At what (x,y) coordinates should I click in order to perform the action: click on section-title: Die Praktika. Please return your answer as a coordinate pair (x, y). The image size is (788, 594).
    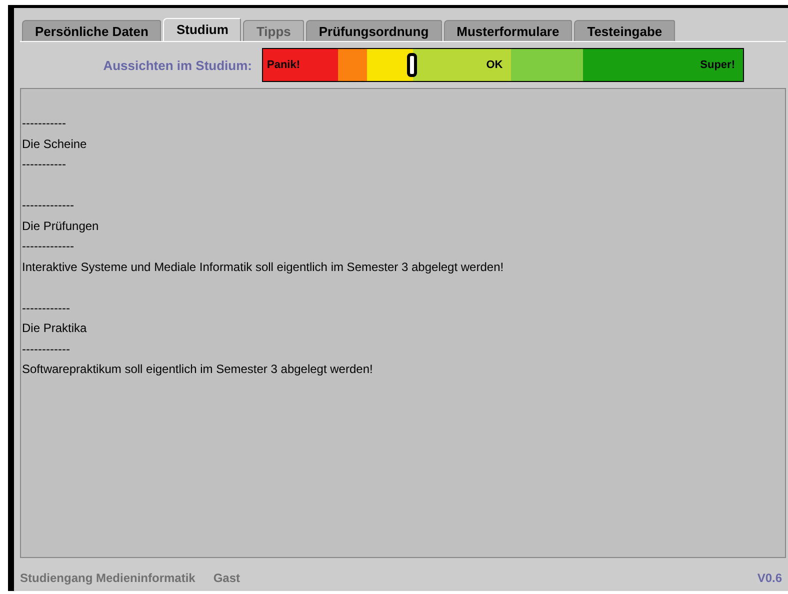
    Looking at the image, I should click on (55, 328).